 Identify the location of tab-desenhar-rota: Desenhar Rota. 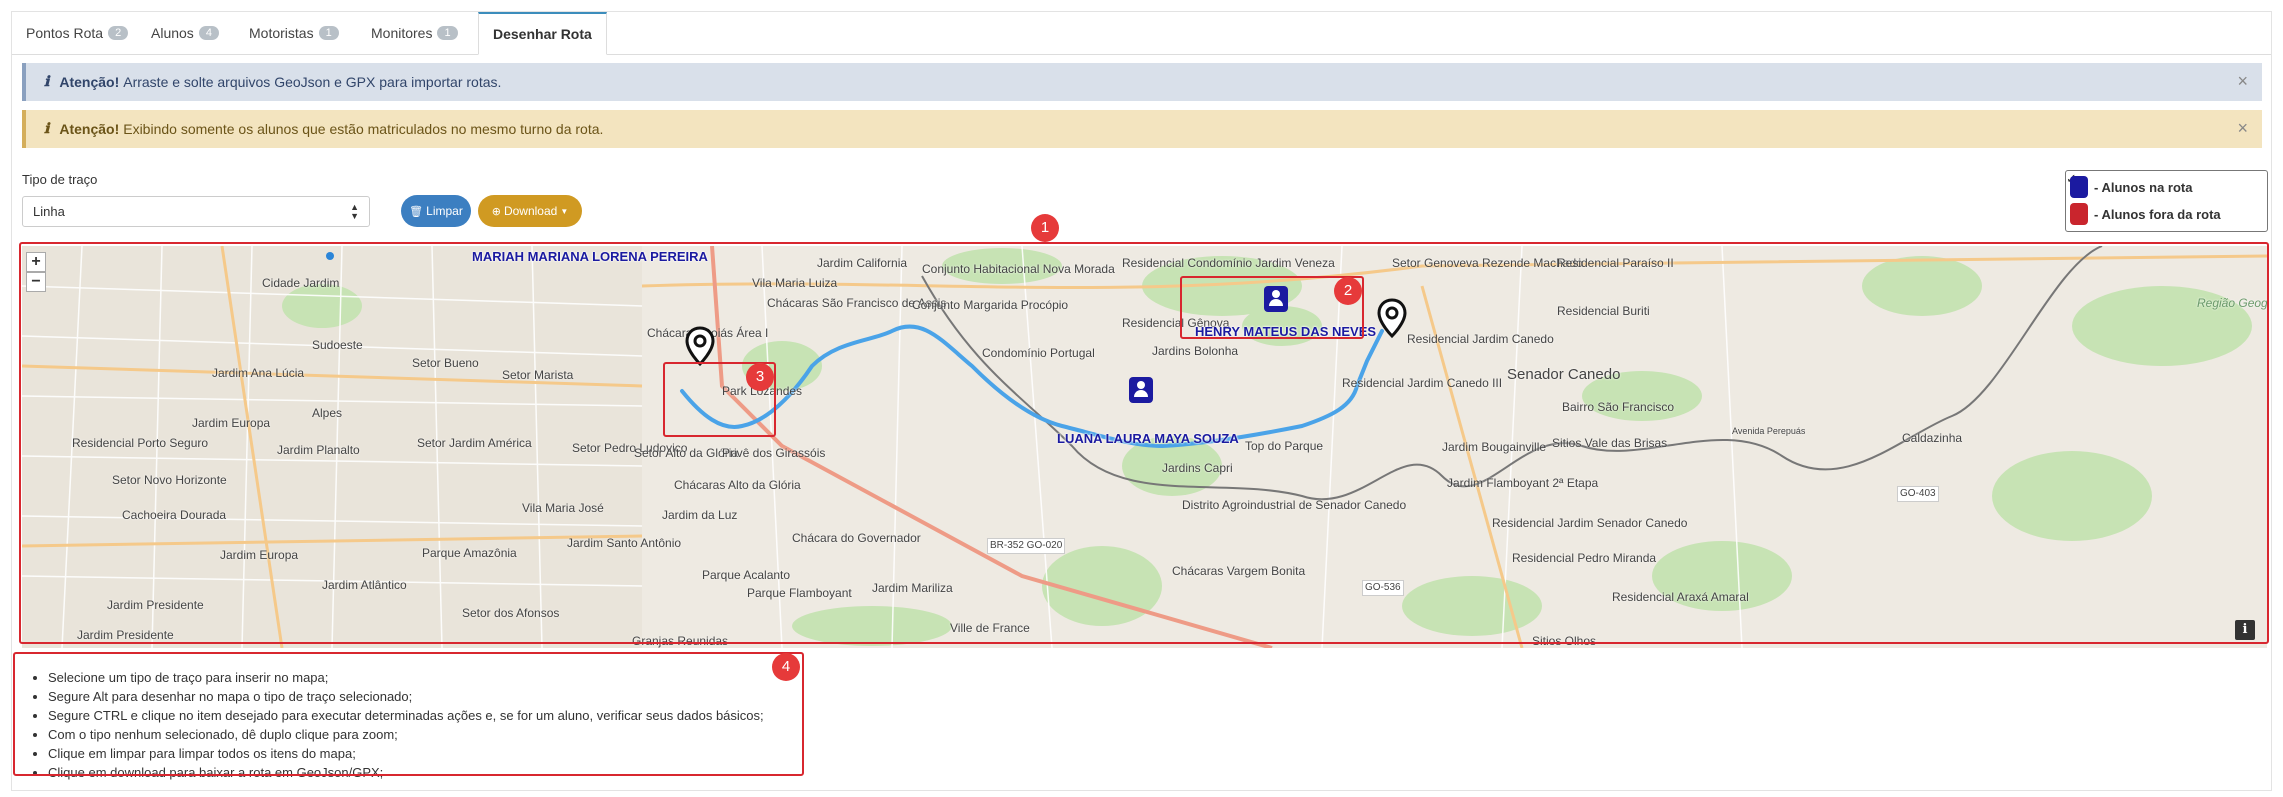
(542, 33).